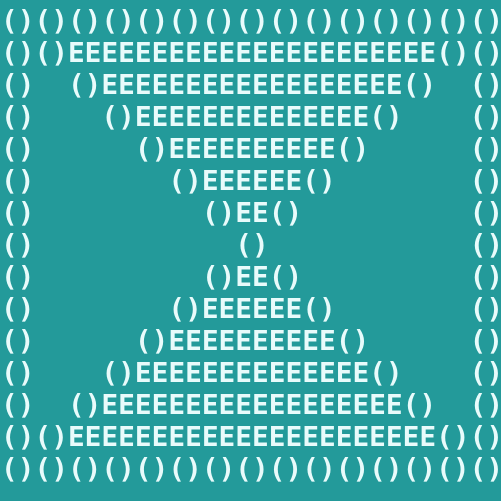 The image size is (501, 501). Describe the element at coordinates (251, 52) in the screenshot. I see `art-line-2: ()()EEEEEEEEEEEEEEEEEEEEEE()()` at that location.